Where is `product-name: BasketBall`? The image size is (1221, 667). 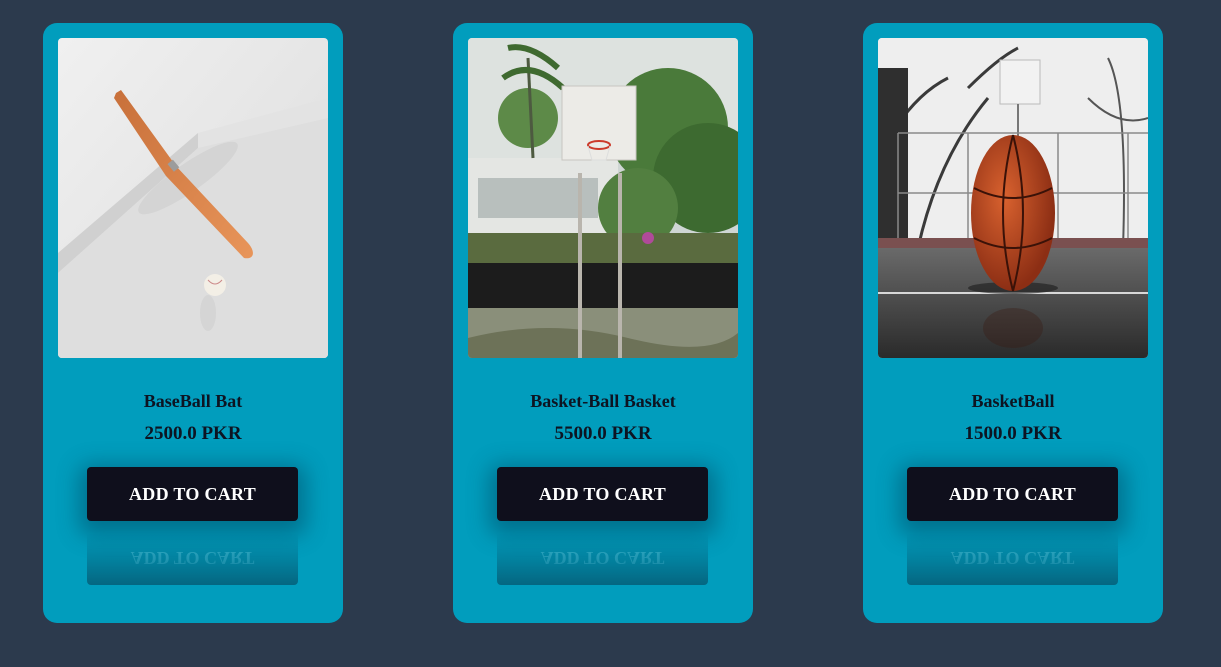
product-name: BasketBall is located at coordinates (1013, 401).